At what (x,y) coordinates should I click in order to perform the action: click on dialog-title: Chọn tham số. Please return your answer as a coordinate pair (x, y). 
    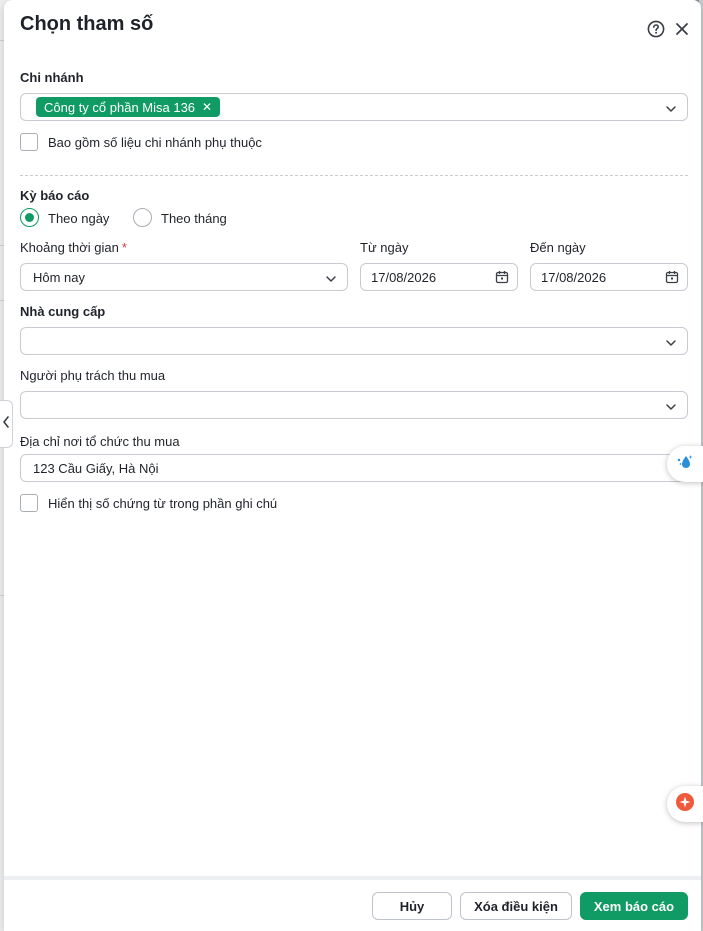
    Looking at the image, I should click on (87, 24).